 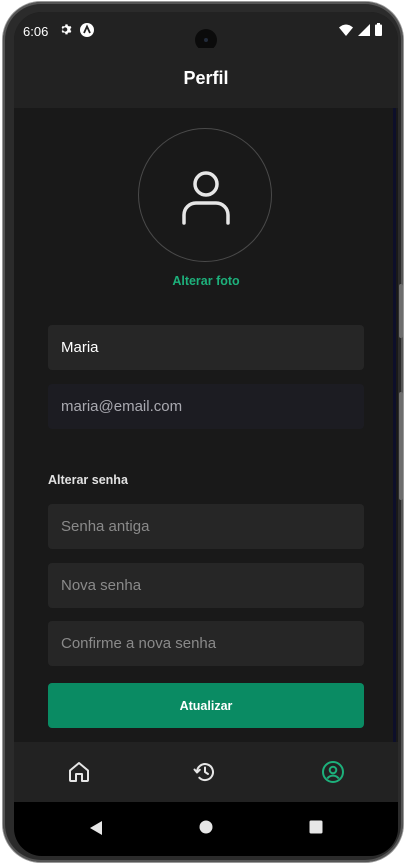 I want to click on app-header: Perfil, so click(x=206, y=78).